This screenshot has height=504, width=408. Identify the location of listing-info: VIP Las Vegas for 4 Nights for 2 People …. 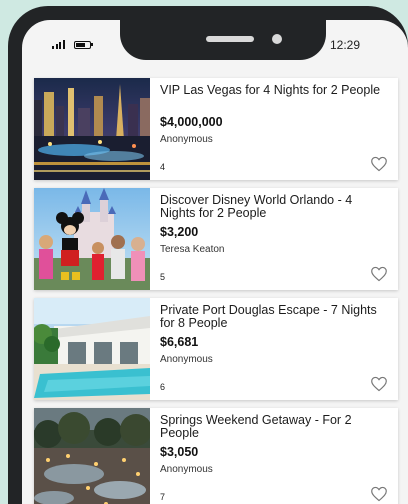
(274, 129).